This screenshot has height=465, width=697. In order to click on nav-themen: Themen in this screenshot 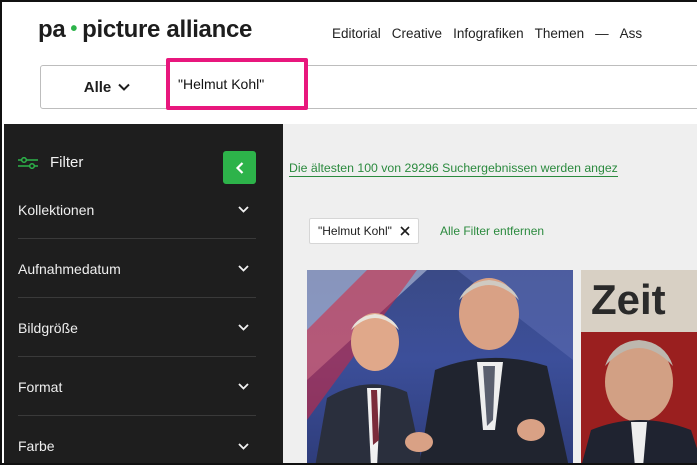, I will do `click(560, 33)`.